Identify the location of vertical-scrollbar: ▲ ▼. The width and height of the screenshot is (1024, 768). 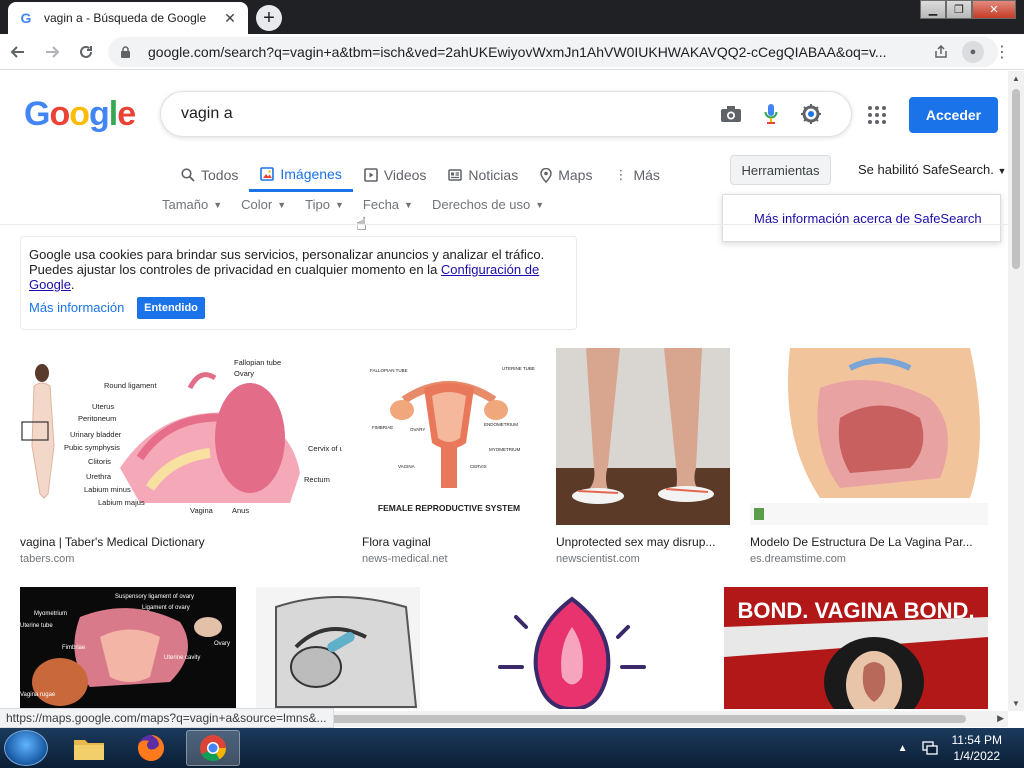
(1016, 391).